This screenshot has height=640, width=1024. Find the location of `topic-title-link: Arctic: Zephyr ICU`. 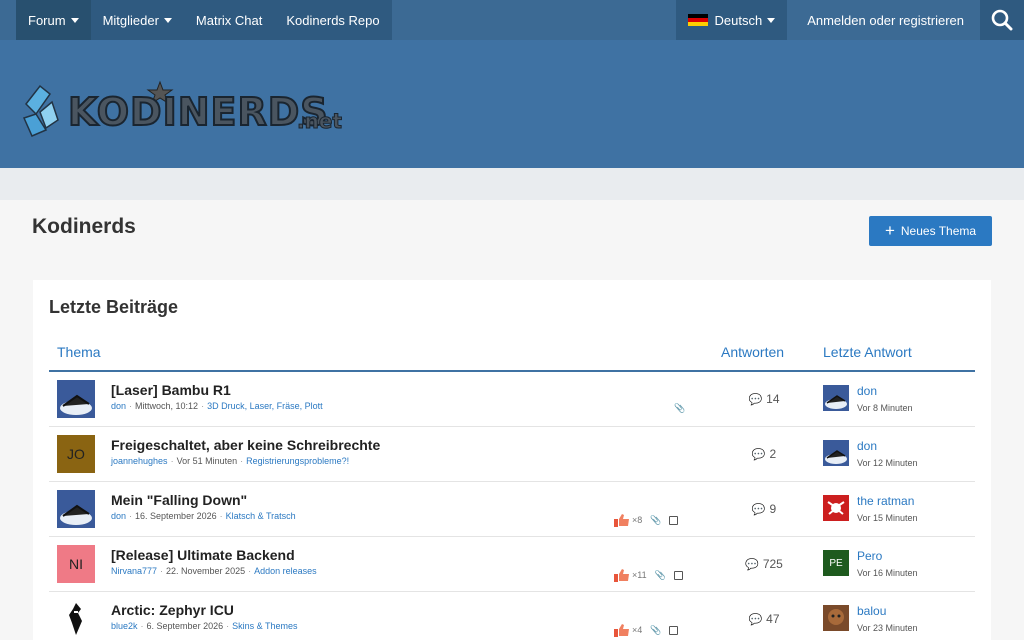

topic-title-link: Arctic: Zephyr ICU is located at coordinates (172, 610).